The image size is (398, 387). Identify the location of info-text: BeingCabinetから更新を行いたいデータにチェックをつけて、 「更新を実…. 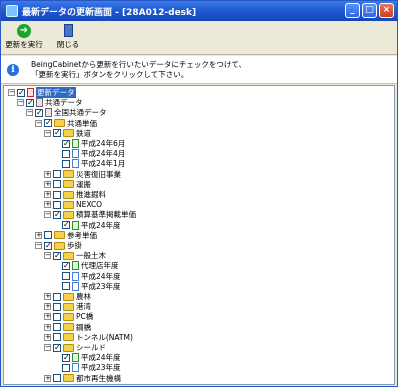
(138, 70).